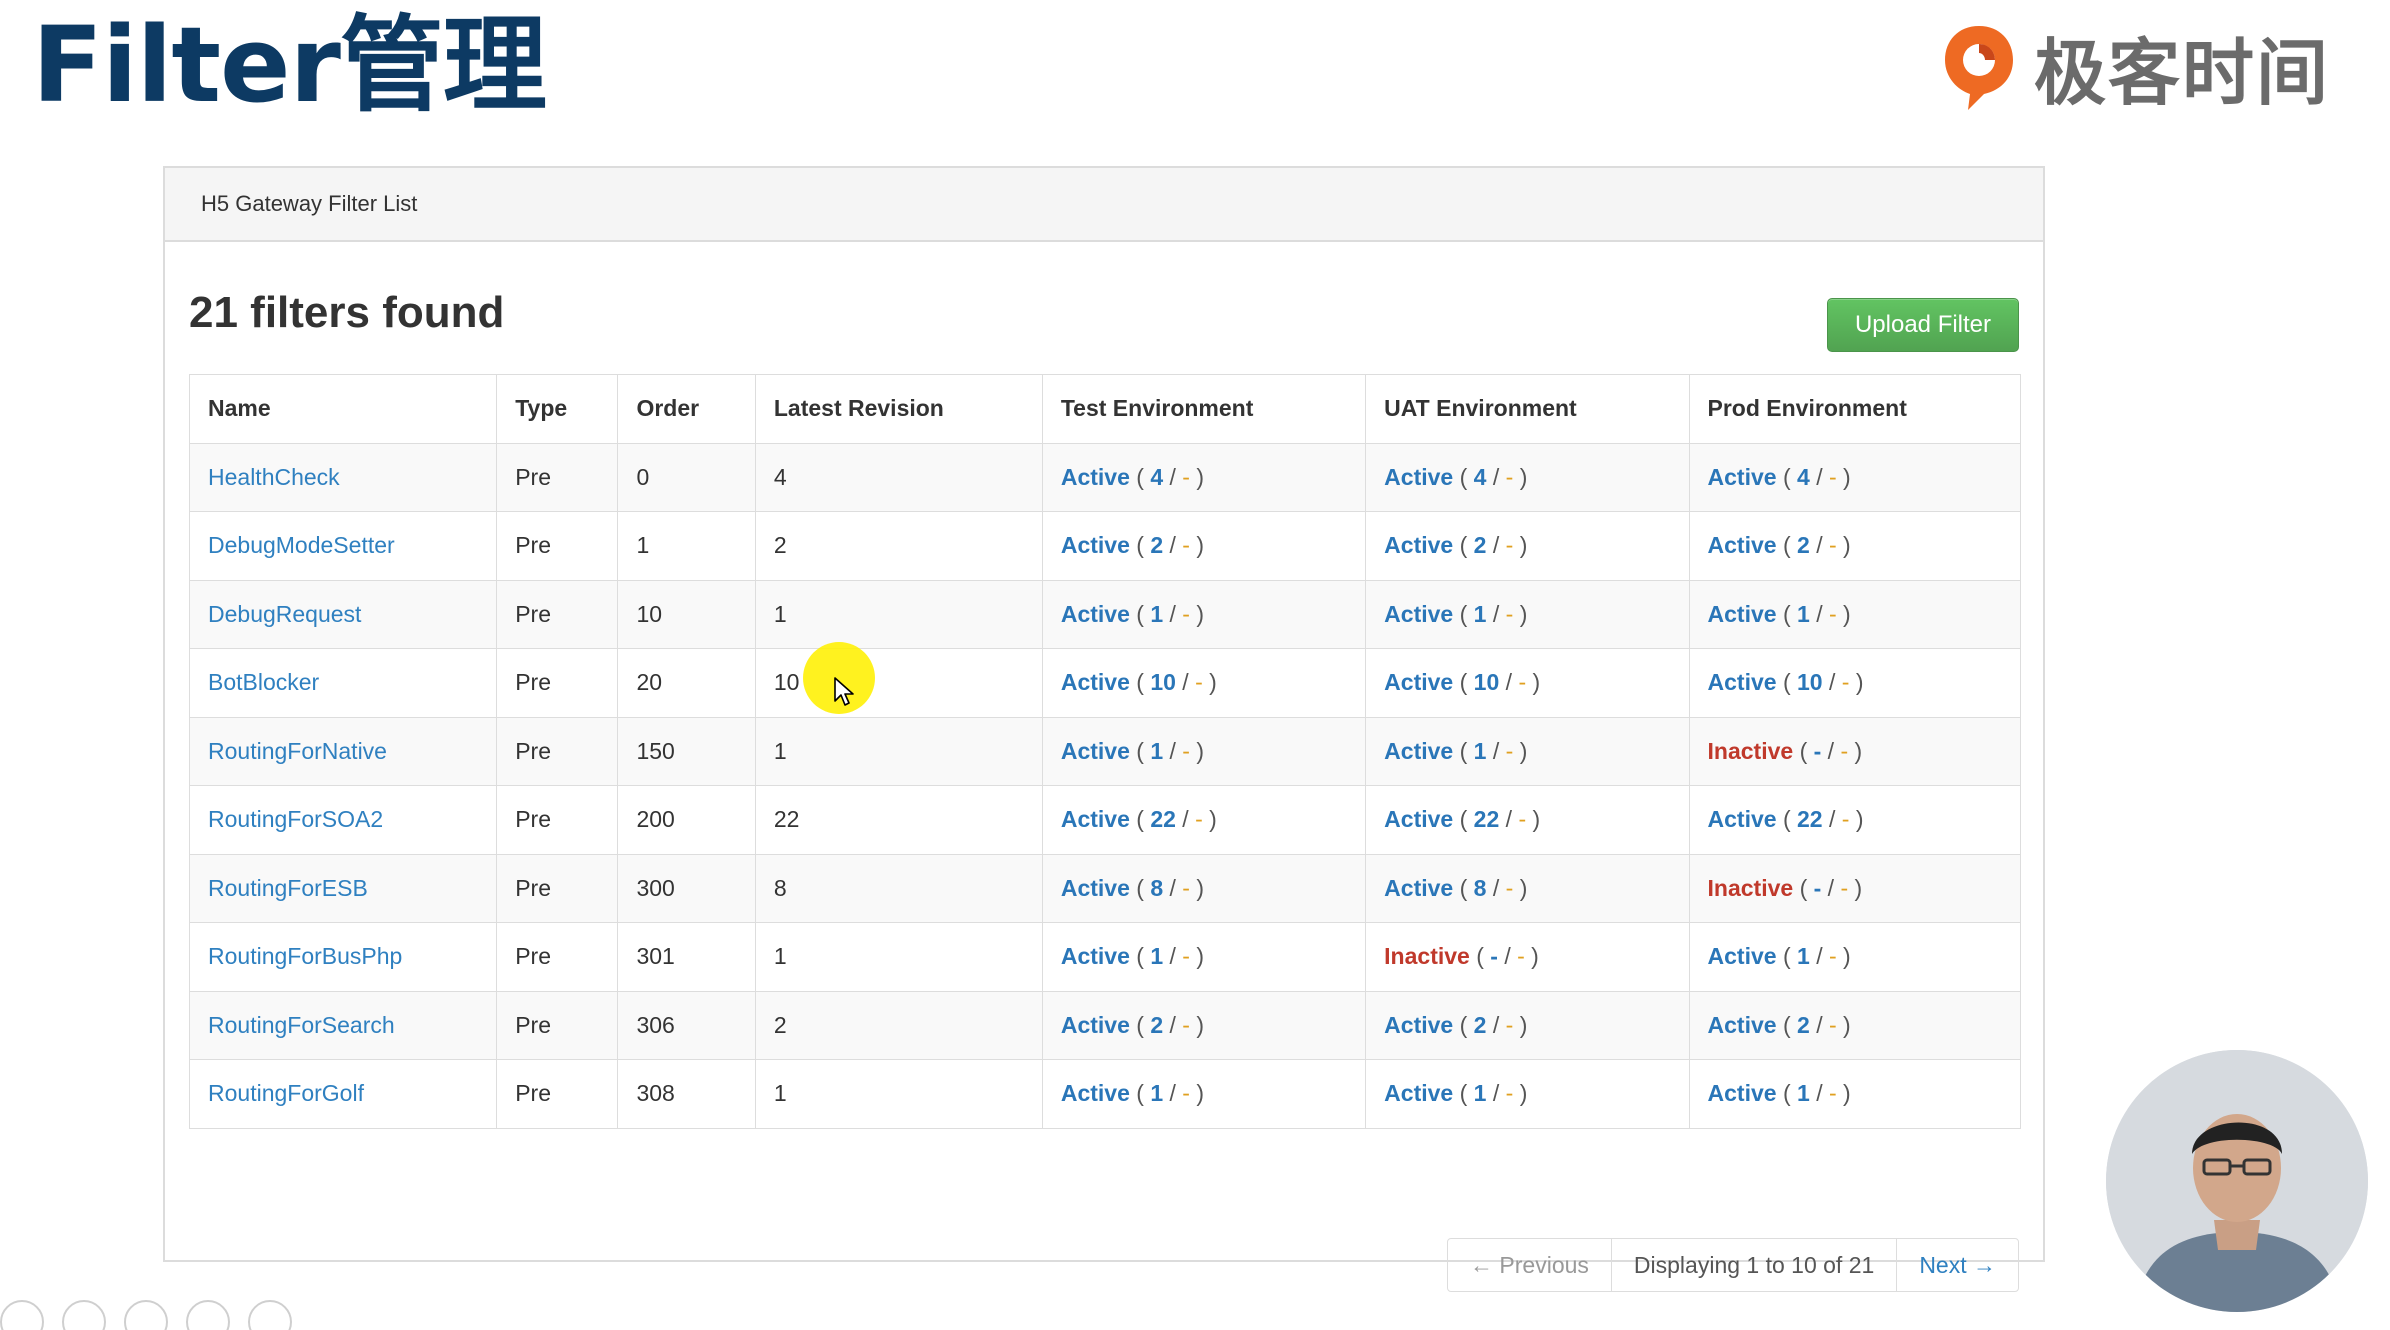 This screenshot has height=1330, width=2390. What do you see at coordinates (284, 614) in the screenshot?
I see `filter-name-link: DebugRequest` at bounding box center [284, 614].